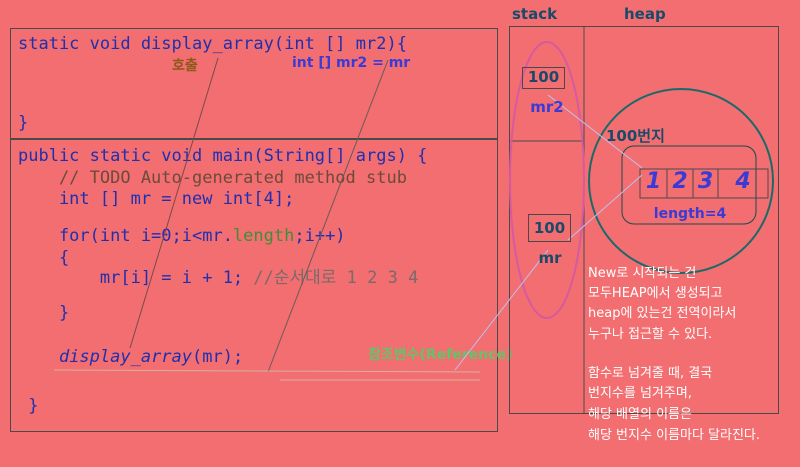  Describe the element at coordinates (328, 216) in the screenshot. I see `param-arrow-line` at that location.